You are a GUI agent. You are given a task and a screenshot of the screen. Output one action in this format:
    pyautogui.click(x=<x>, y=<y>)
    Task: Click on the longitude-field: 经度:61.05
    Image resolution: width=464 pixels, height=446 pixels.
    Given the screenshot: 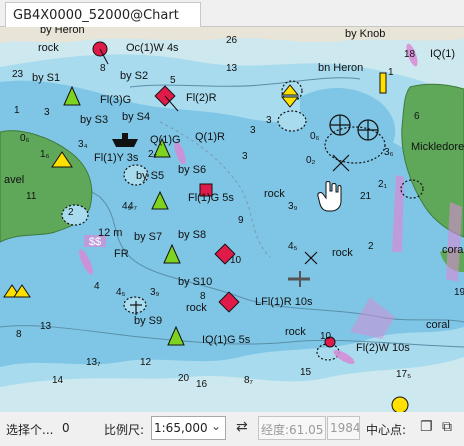 What is the action you would take?
    pyautogui.click(x=292, y=428)
    